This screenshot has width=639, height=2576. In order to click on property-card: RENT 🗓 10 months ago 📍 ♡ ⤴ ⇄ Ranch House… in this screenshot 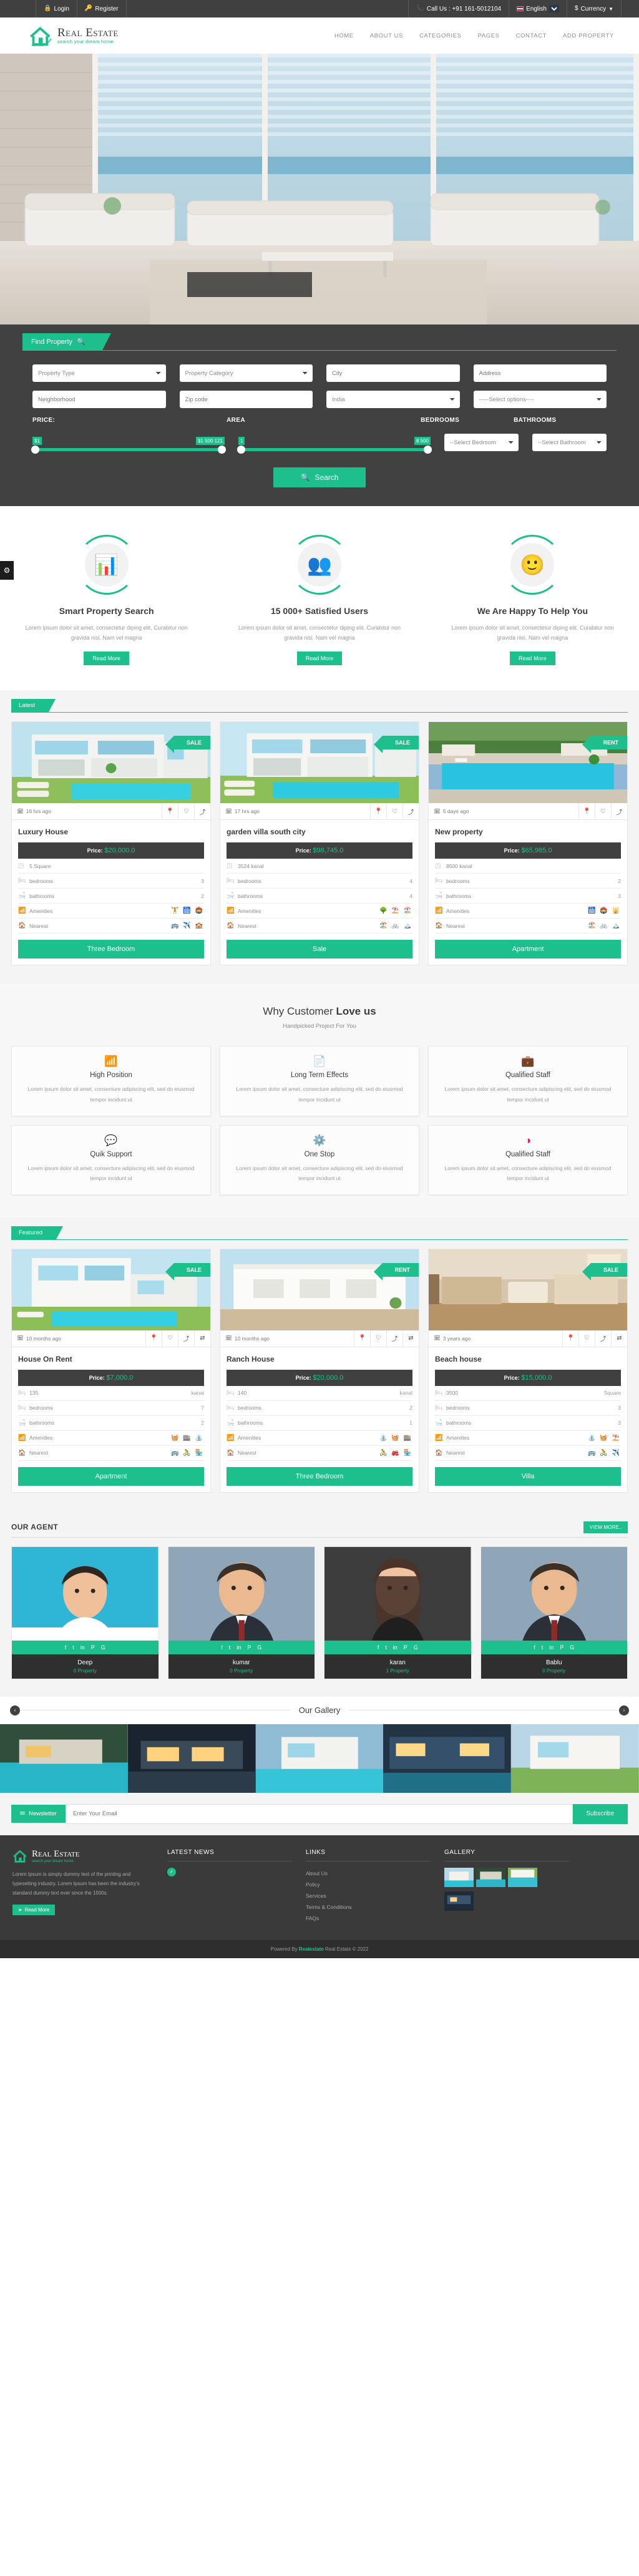, I will do `click(319, 1370)`.